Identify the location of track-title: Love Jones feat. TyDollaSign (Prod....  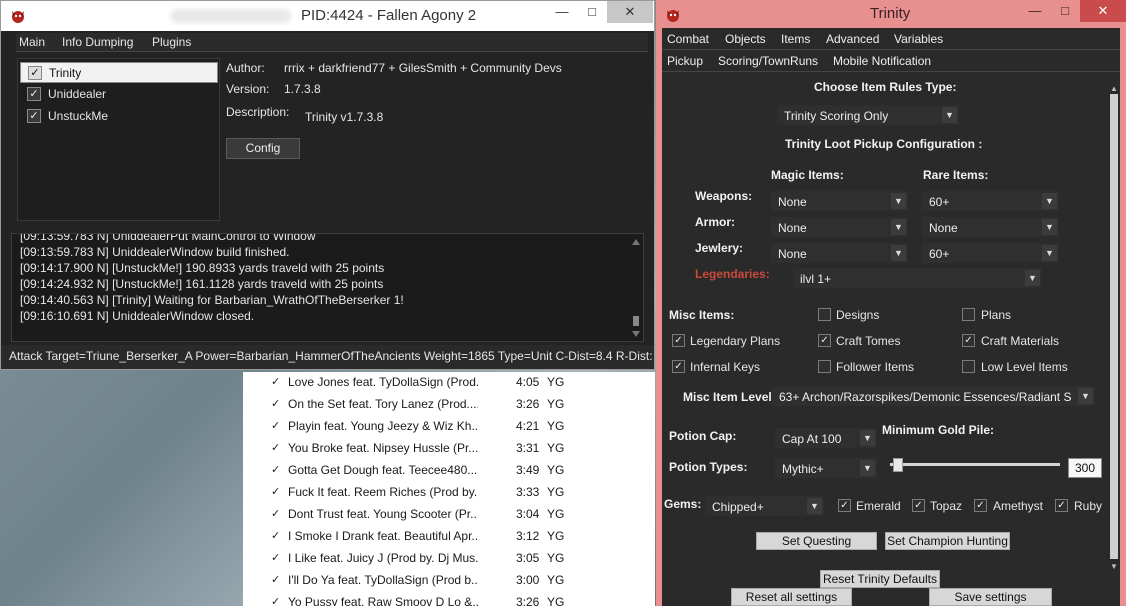
(383, 382).